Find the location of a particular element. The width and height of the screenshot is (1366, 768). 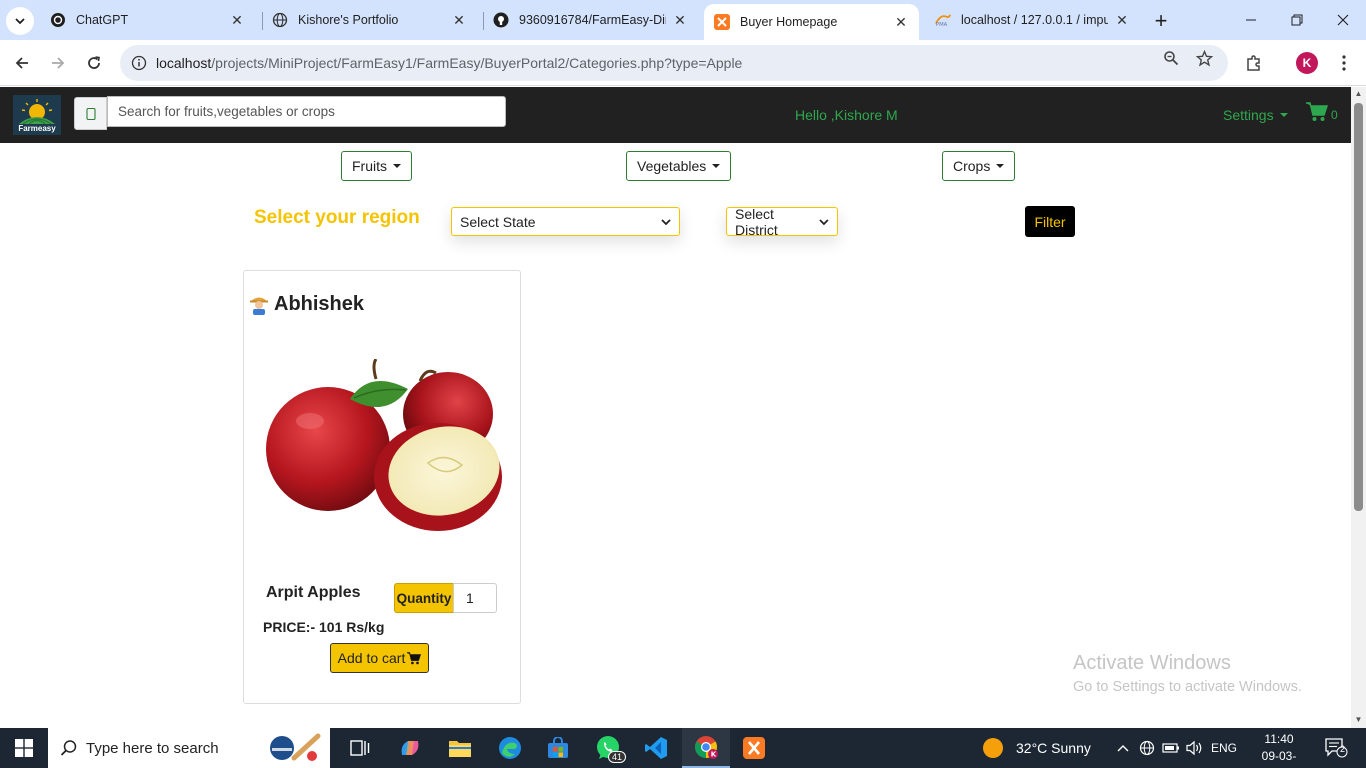

xampp-button is located at coordinates (754, 748).